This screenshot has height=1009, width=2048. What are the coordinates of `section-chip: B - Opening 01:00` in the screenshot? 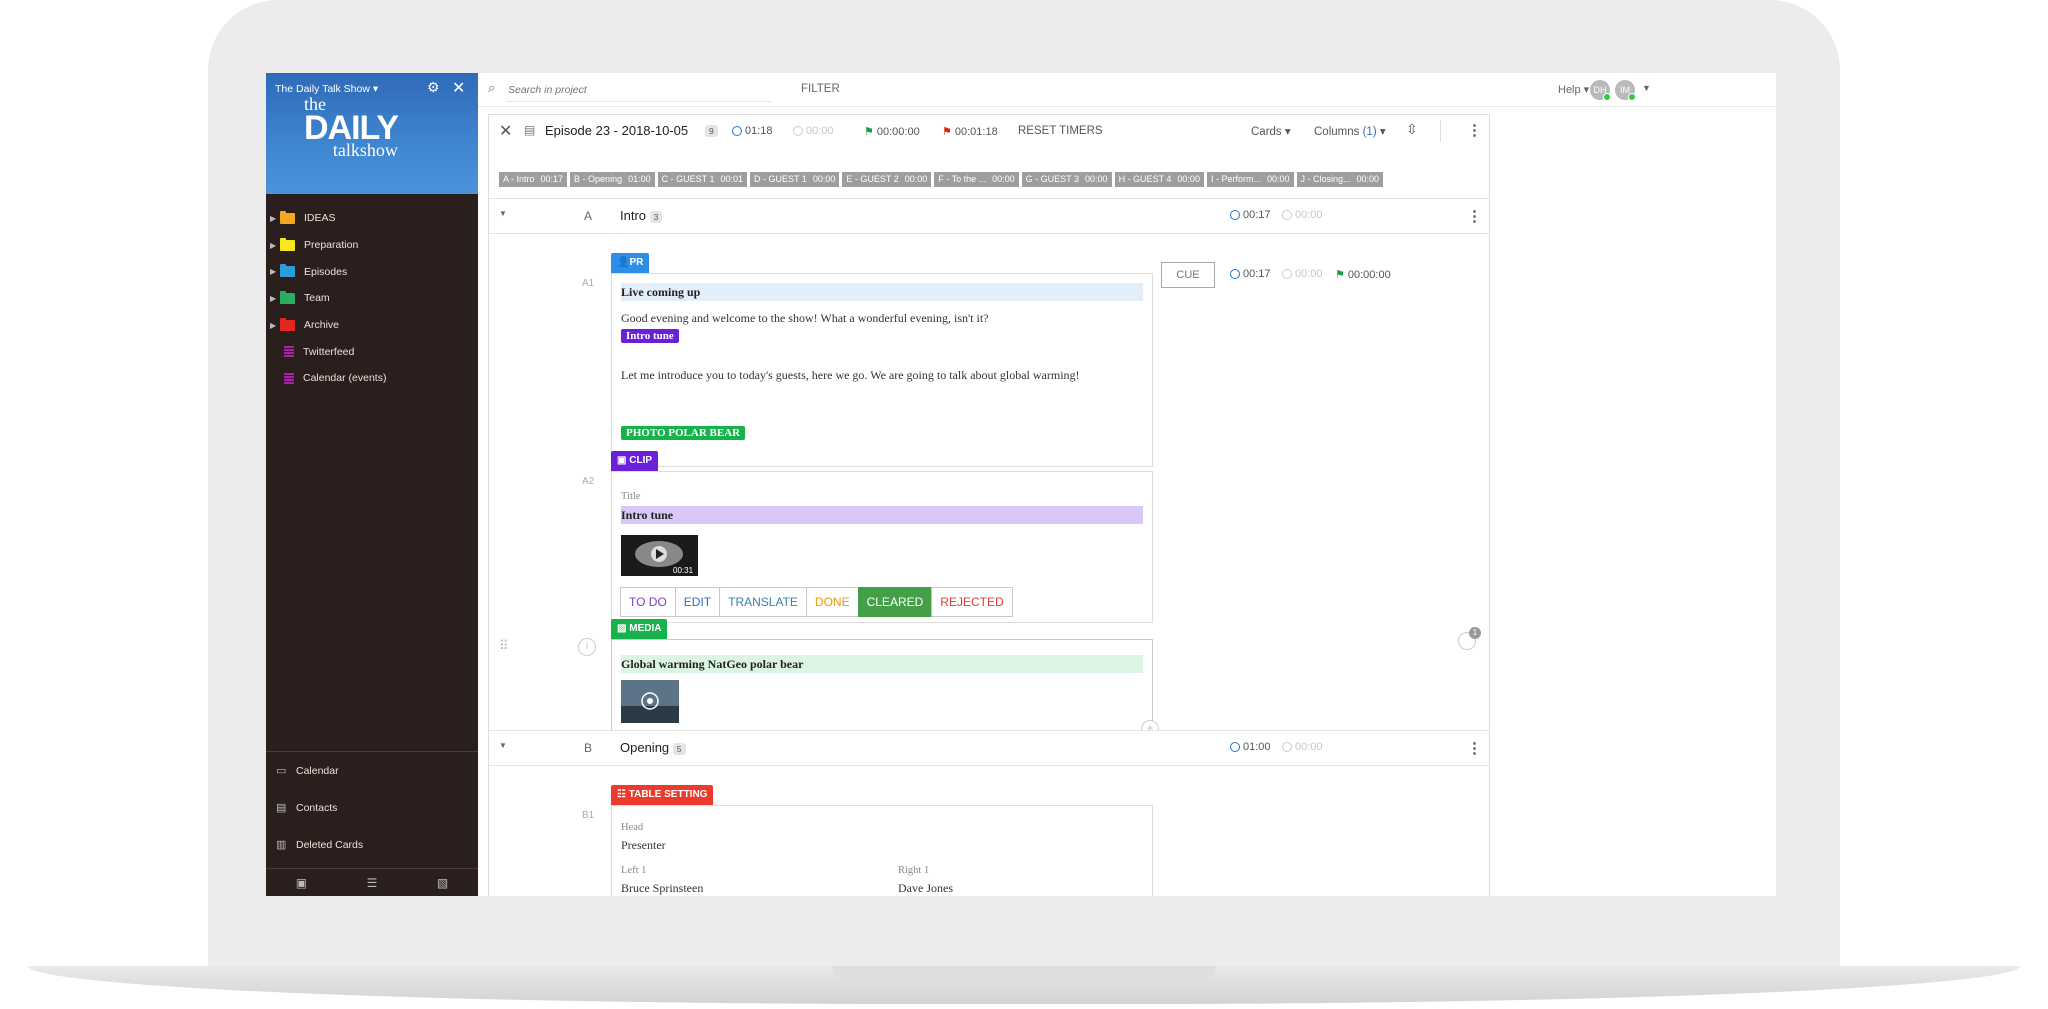 It's located at (612, 179).